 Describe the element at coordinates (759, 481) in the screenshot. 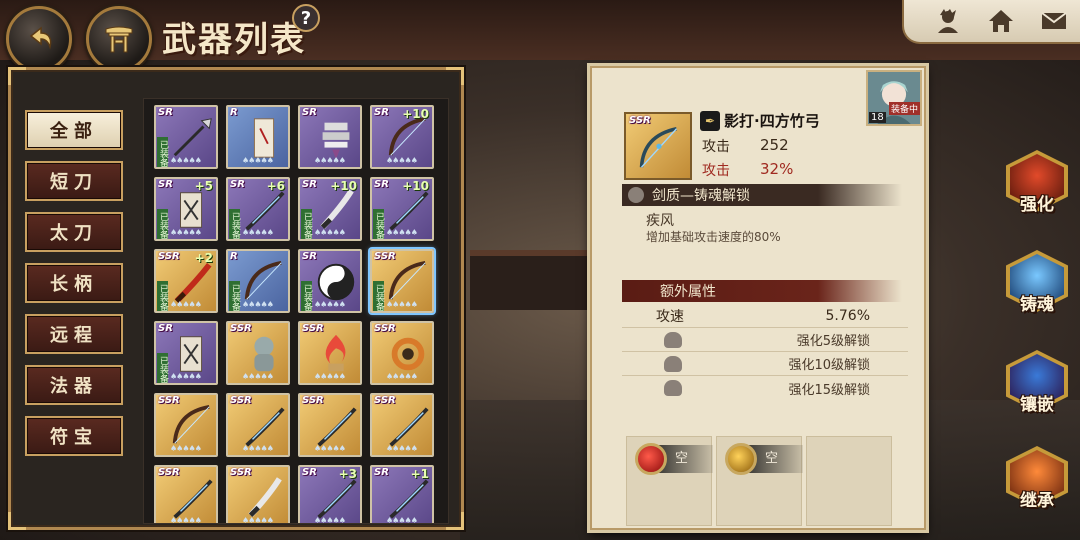

I see `gem-slot-gold: 空` at that location.